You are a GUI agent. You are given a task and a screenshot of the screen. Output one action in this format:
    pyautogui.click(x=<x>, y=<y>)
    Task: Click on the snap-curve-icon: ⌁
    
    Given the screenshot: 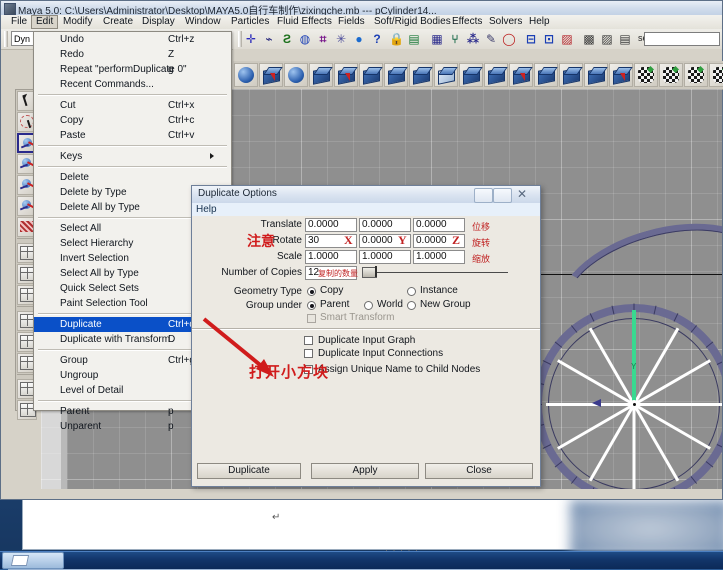 What is the action you would take?
    pyautogui.click(x=269, y=39)
    